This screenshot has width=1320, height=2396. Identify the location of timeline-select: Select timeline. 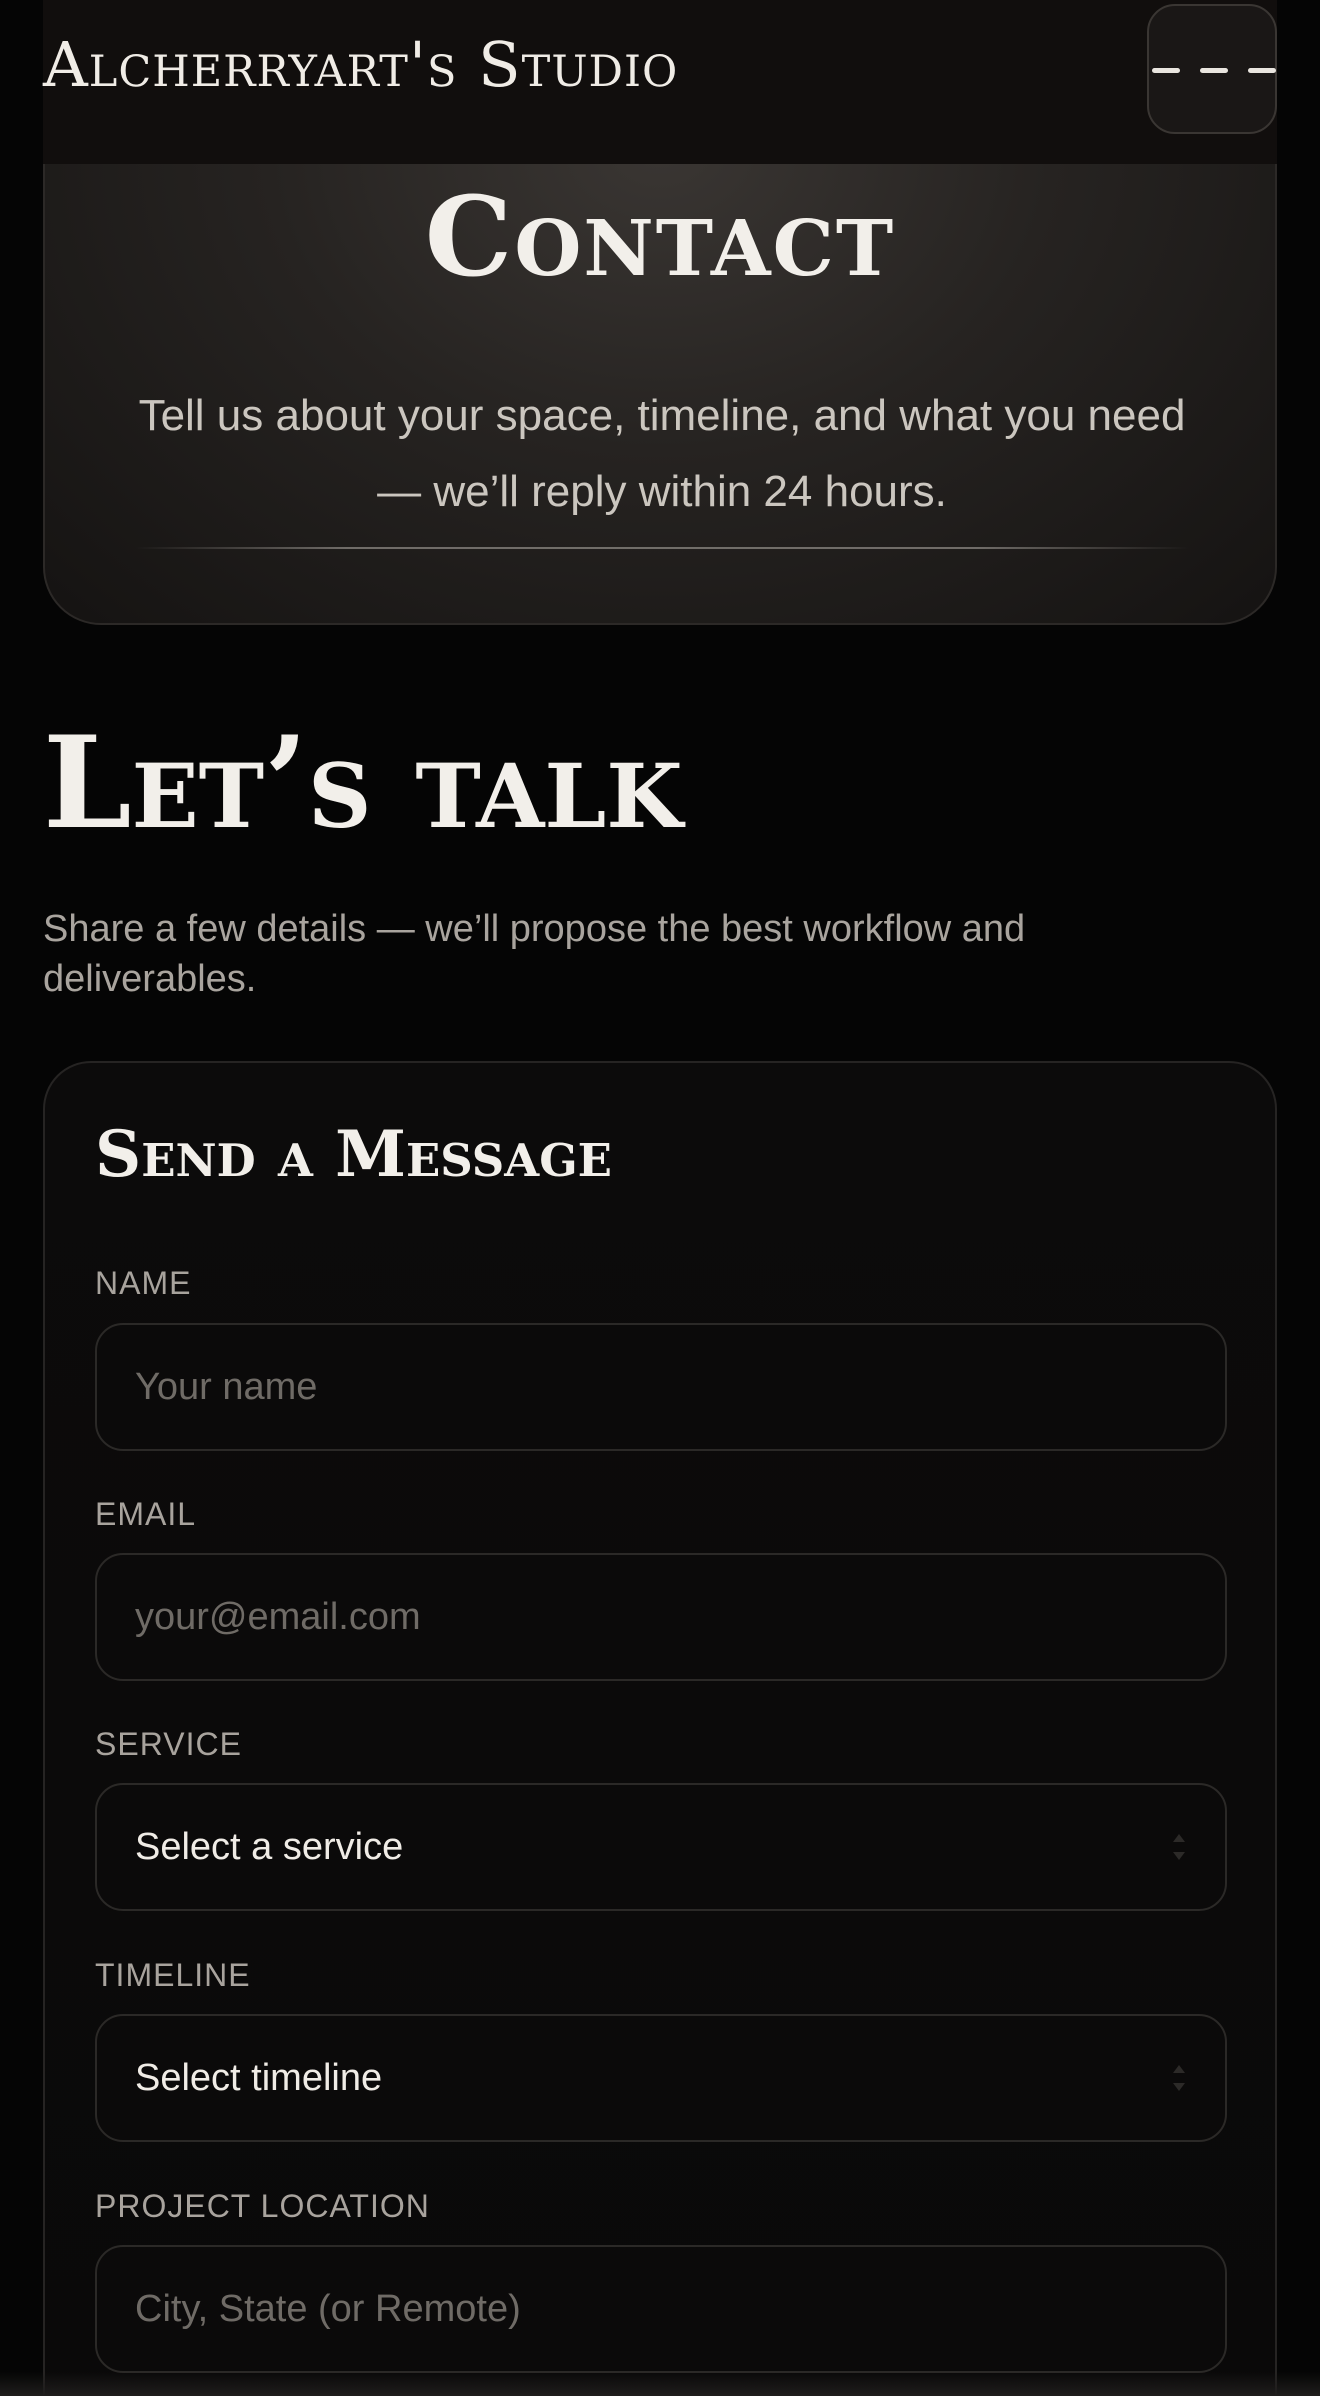
(661, 2078).